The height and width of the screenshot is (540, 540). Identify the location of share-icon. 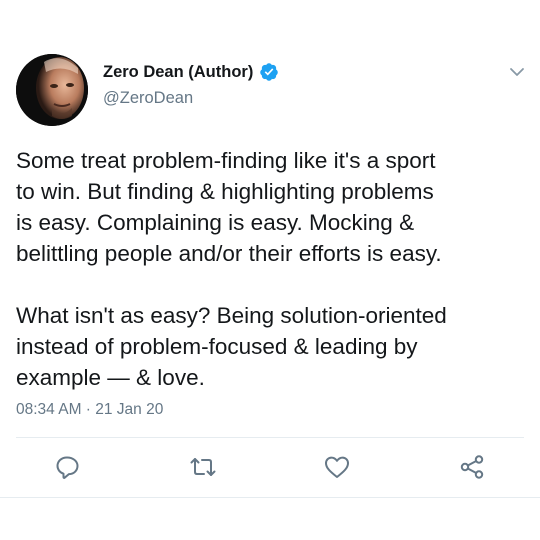
(472, 467).